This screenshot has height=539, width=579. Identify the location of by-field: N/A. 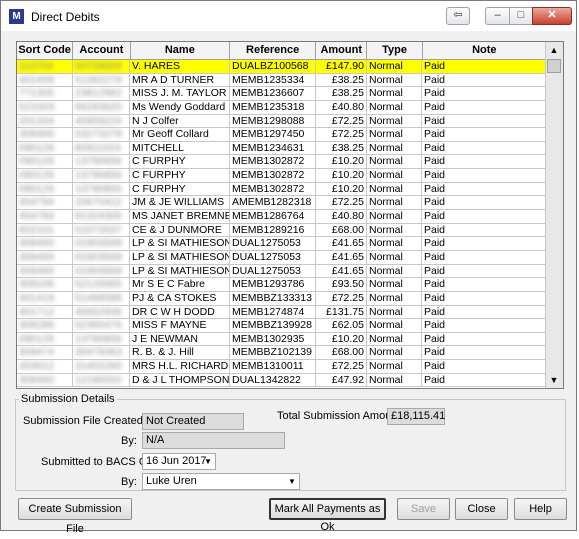
(213, 440).